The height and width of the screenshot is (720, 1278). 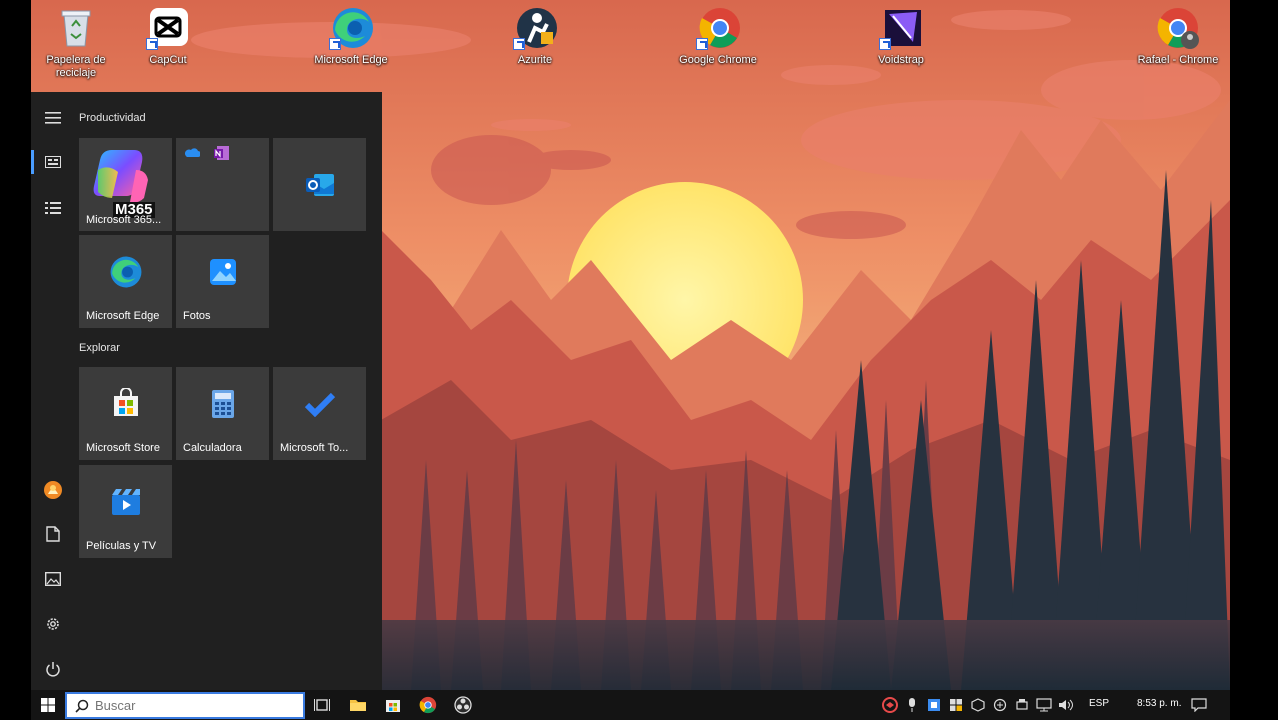 I want to click on onedrive-icon, so click(x=192, y=152).